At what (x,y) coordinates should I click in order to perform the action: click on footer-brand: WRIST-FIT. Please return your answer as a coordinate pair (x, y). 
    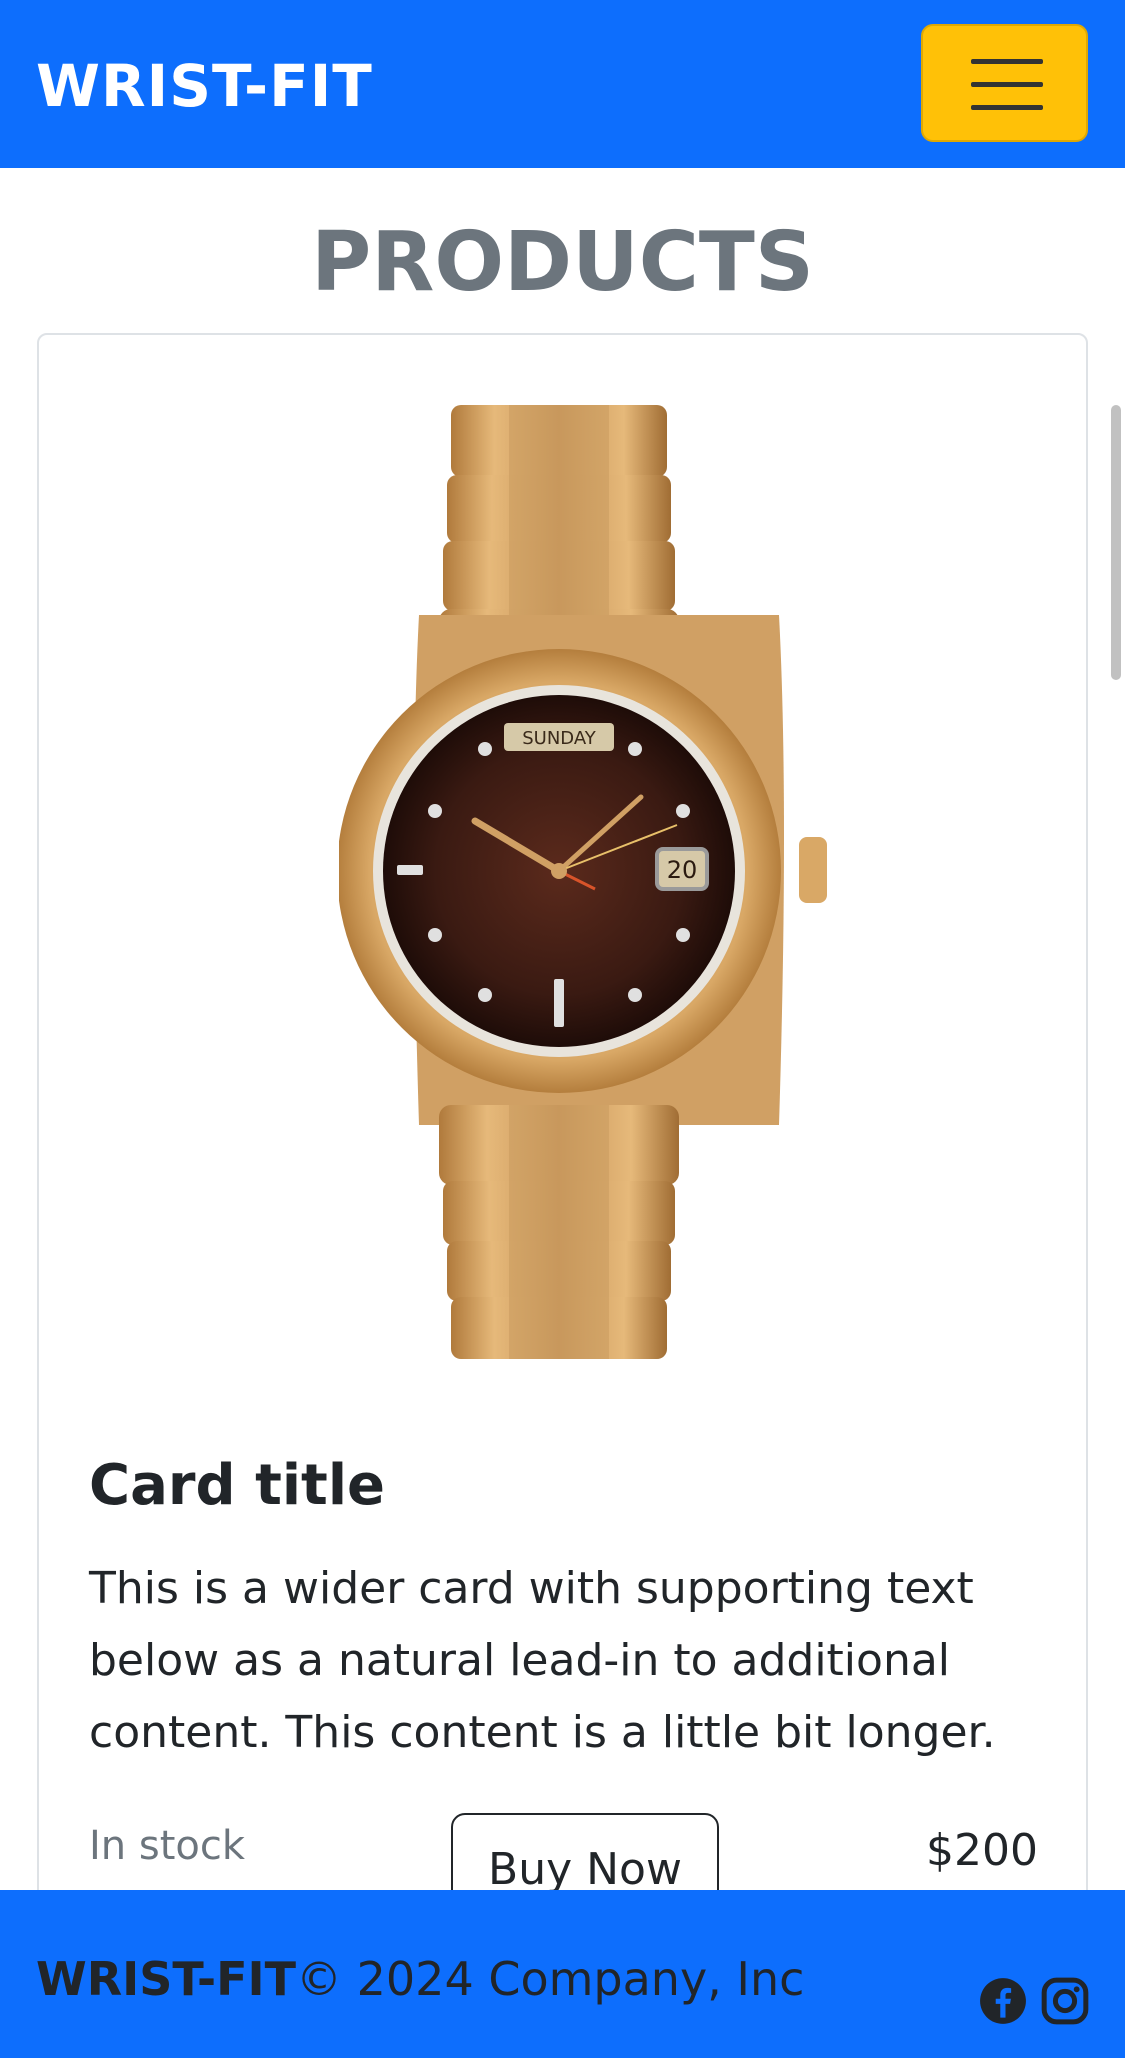
    Looking at the image, I should click on (166, 1979).